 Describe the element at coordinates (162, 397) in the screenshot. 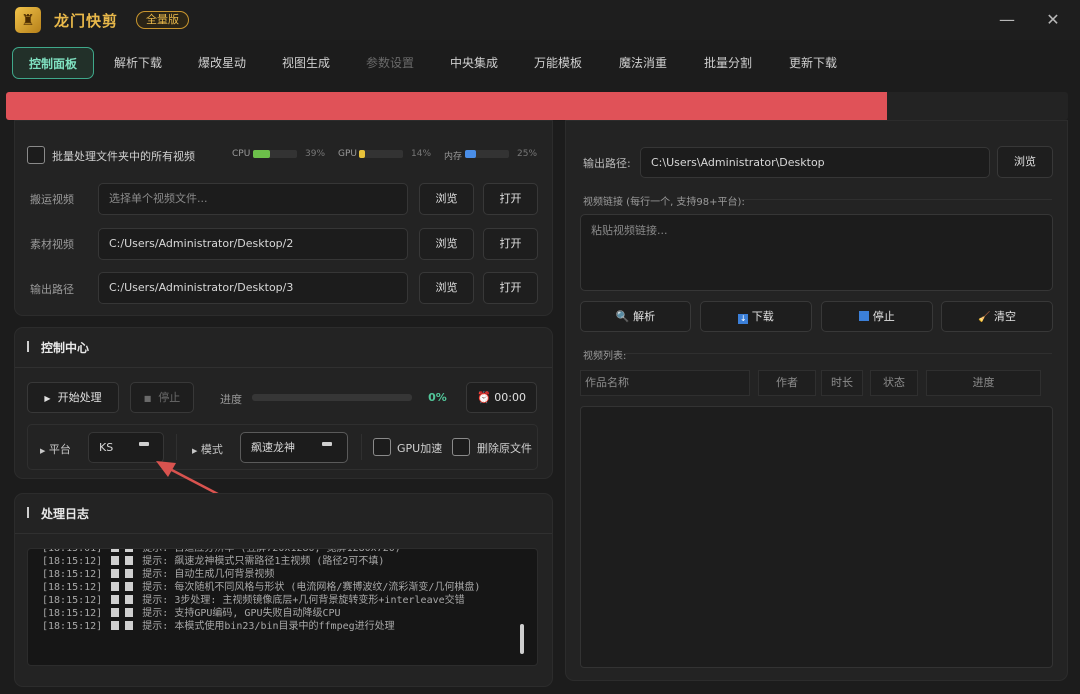

I see `stop-processing-button: ■ 停止` at that location.